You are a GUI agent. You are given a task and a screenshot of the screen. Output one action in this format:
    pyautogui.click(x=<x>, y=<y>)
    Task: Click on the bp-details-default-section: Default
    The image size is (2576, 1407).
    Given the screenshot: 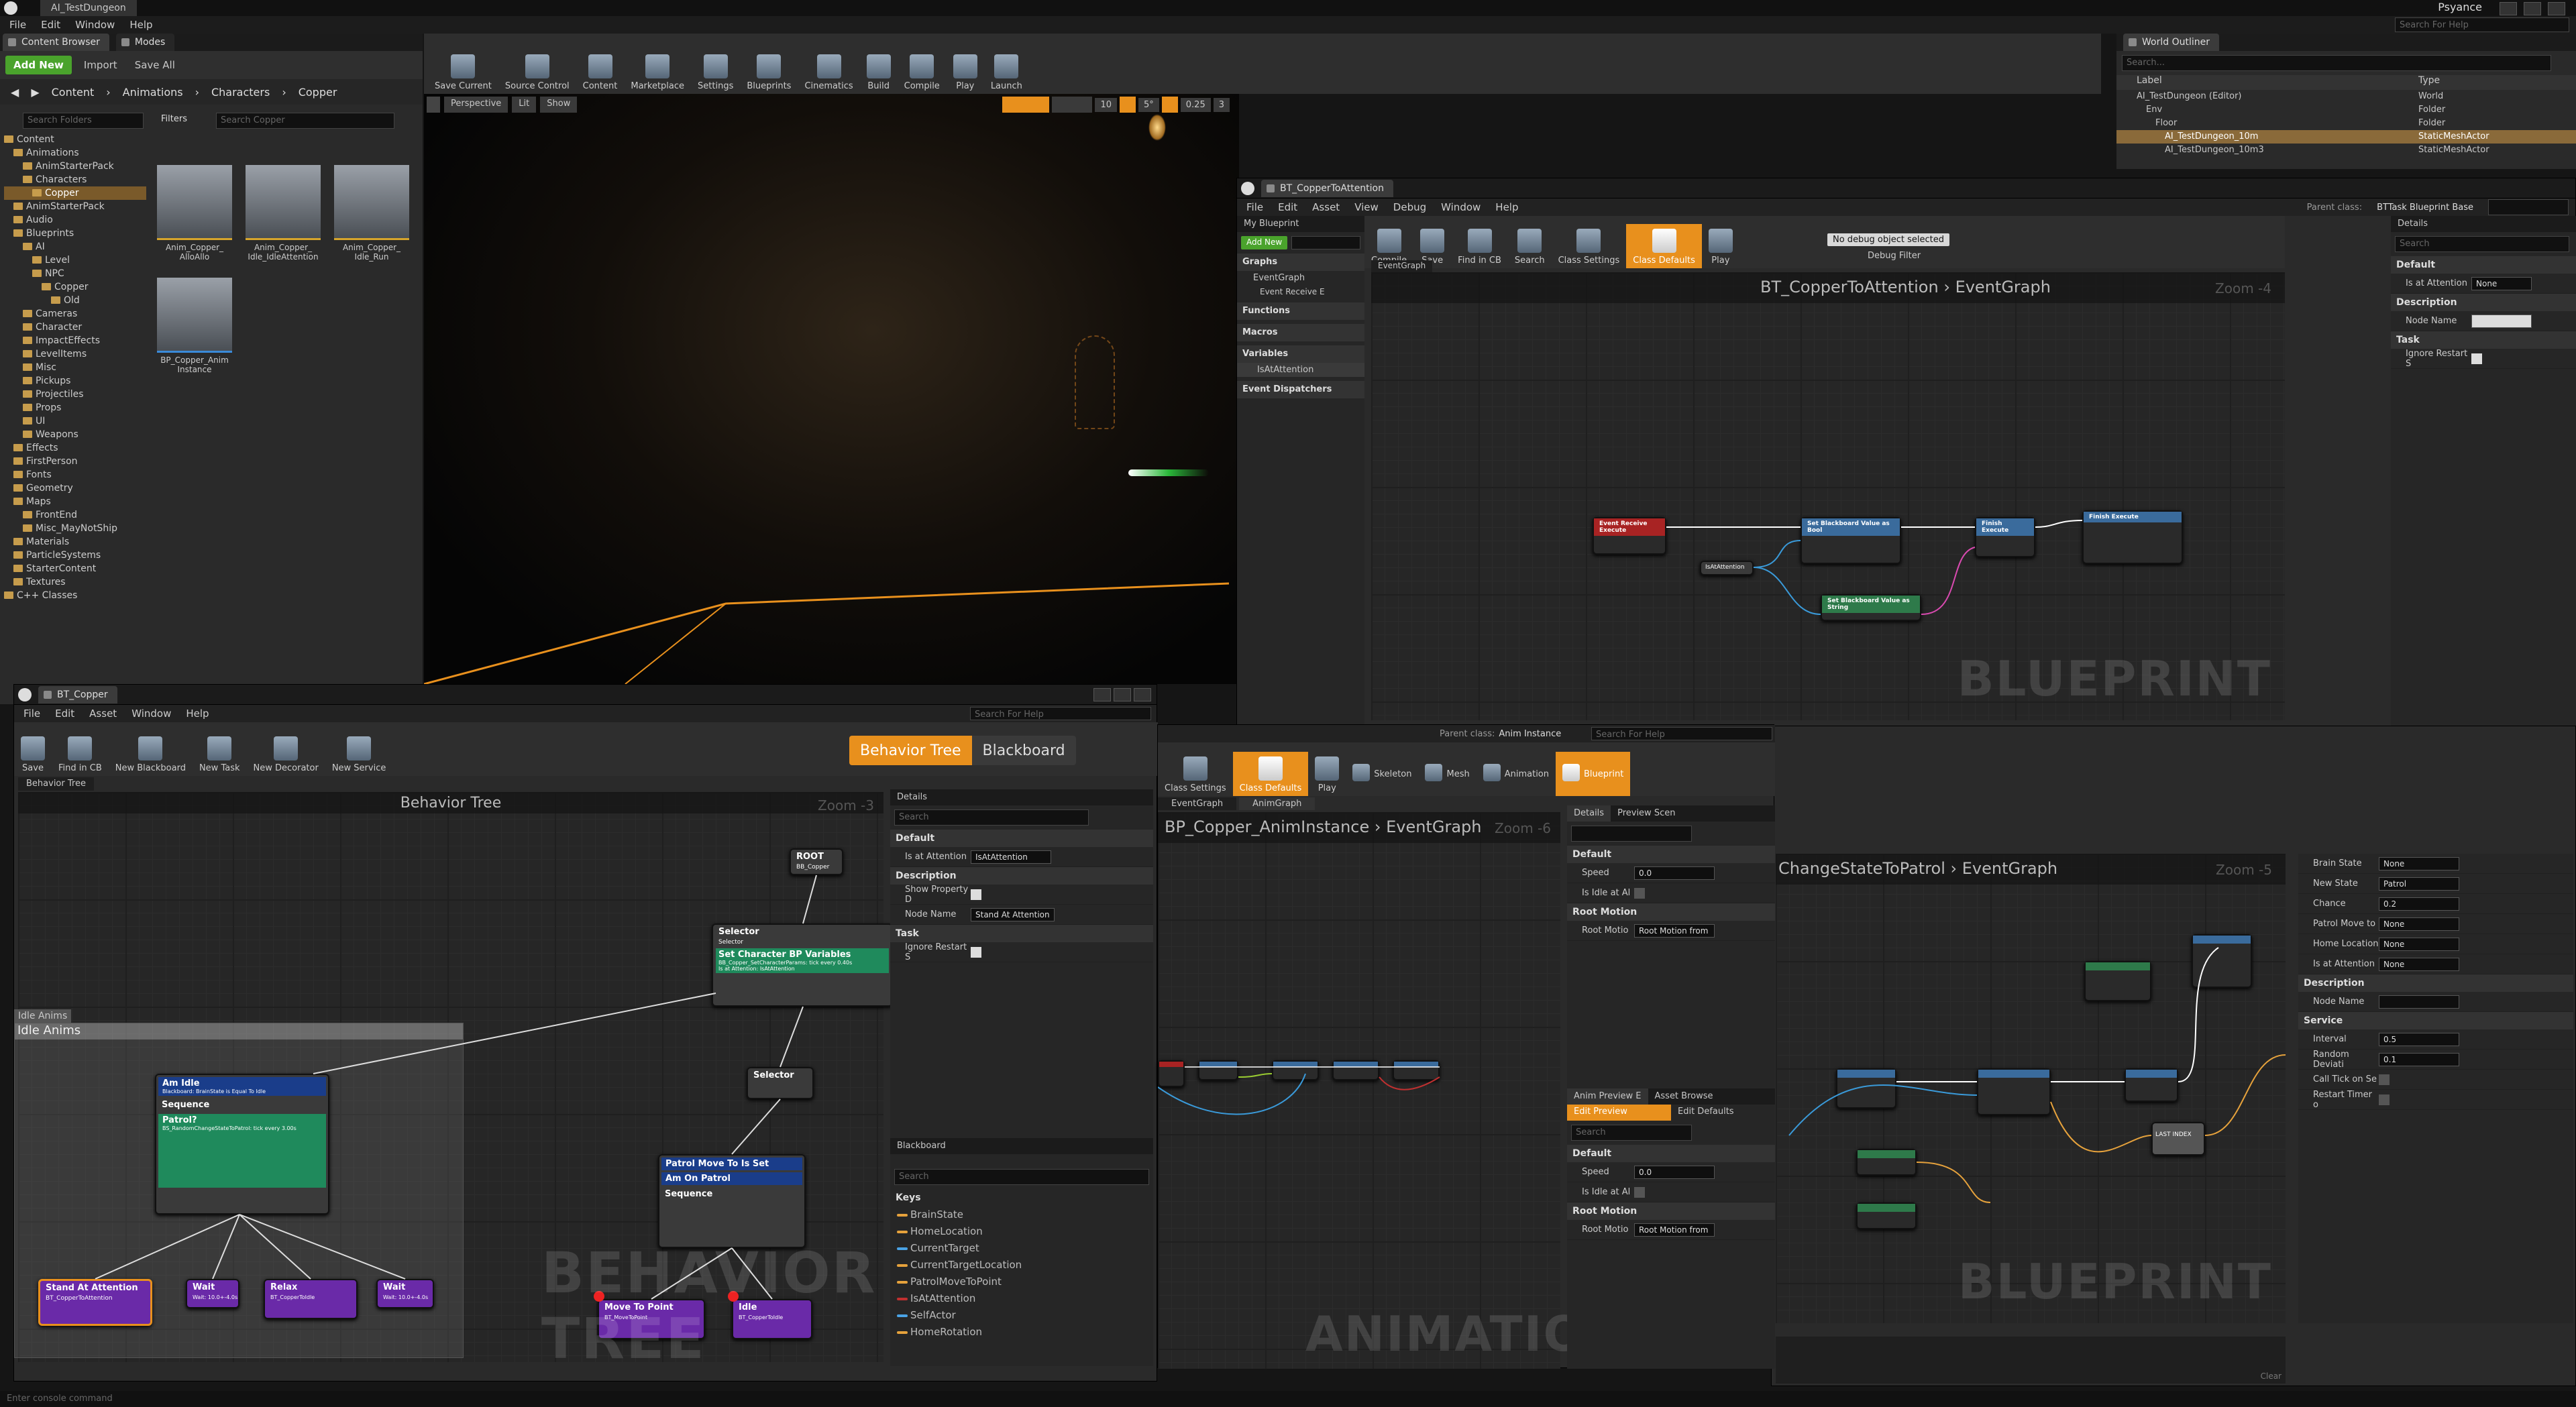 What is the action you would take?
    pyautogui.click(x=2483, y=265)
    